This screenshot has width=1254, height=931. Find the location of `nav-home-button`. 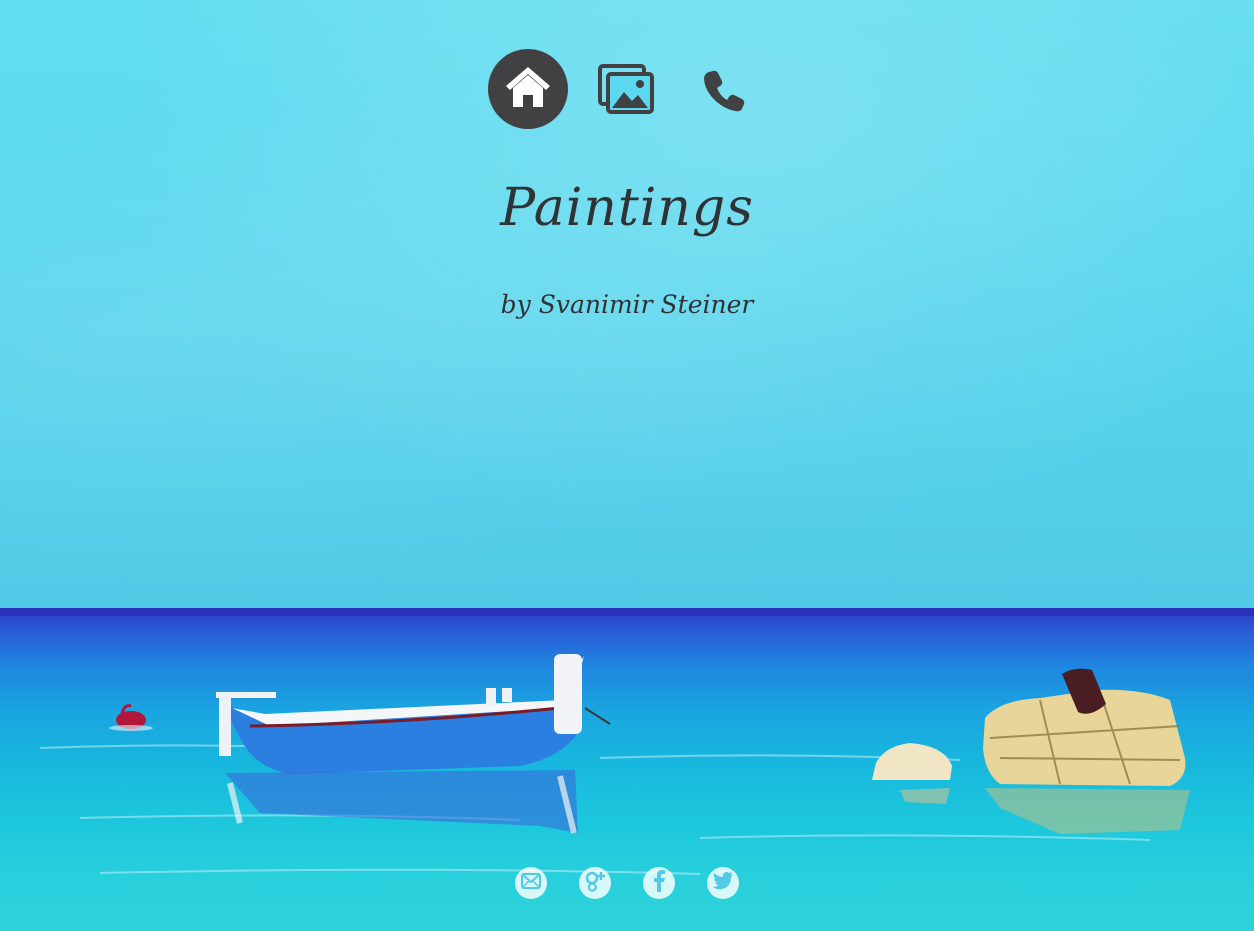

nav-home-button is located at coordinates (528, 89).